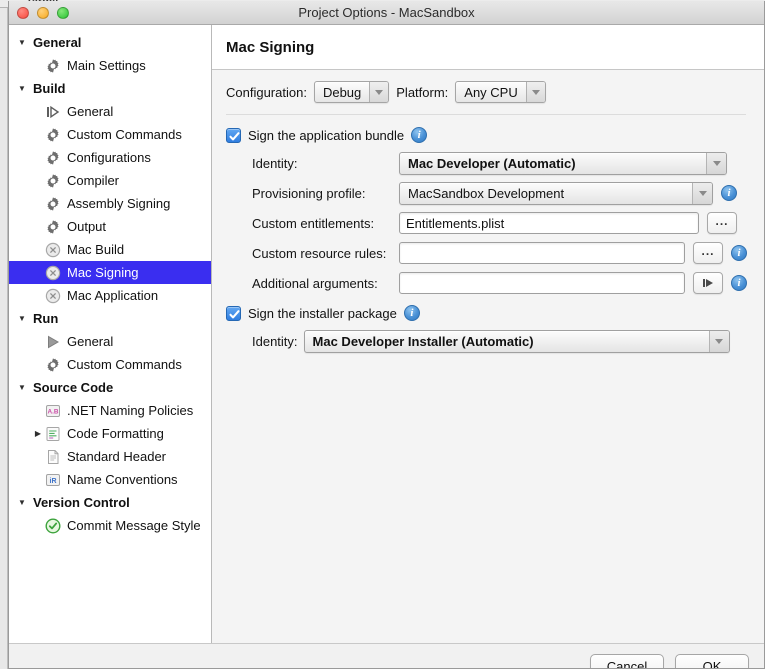 This screenshot has height=669, width=765. I want to click on sidebar-item-label: Compiler, so click(93, 180).